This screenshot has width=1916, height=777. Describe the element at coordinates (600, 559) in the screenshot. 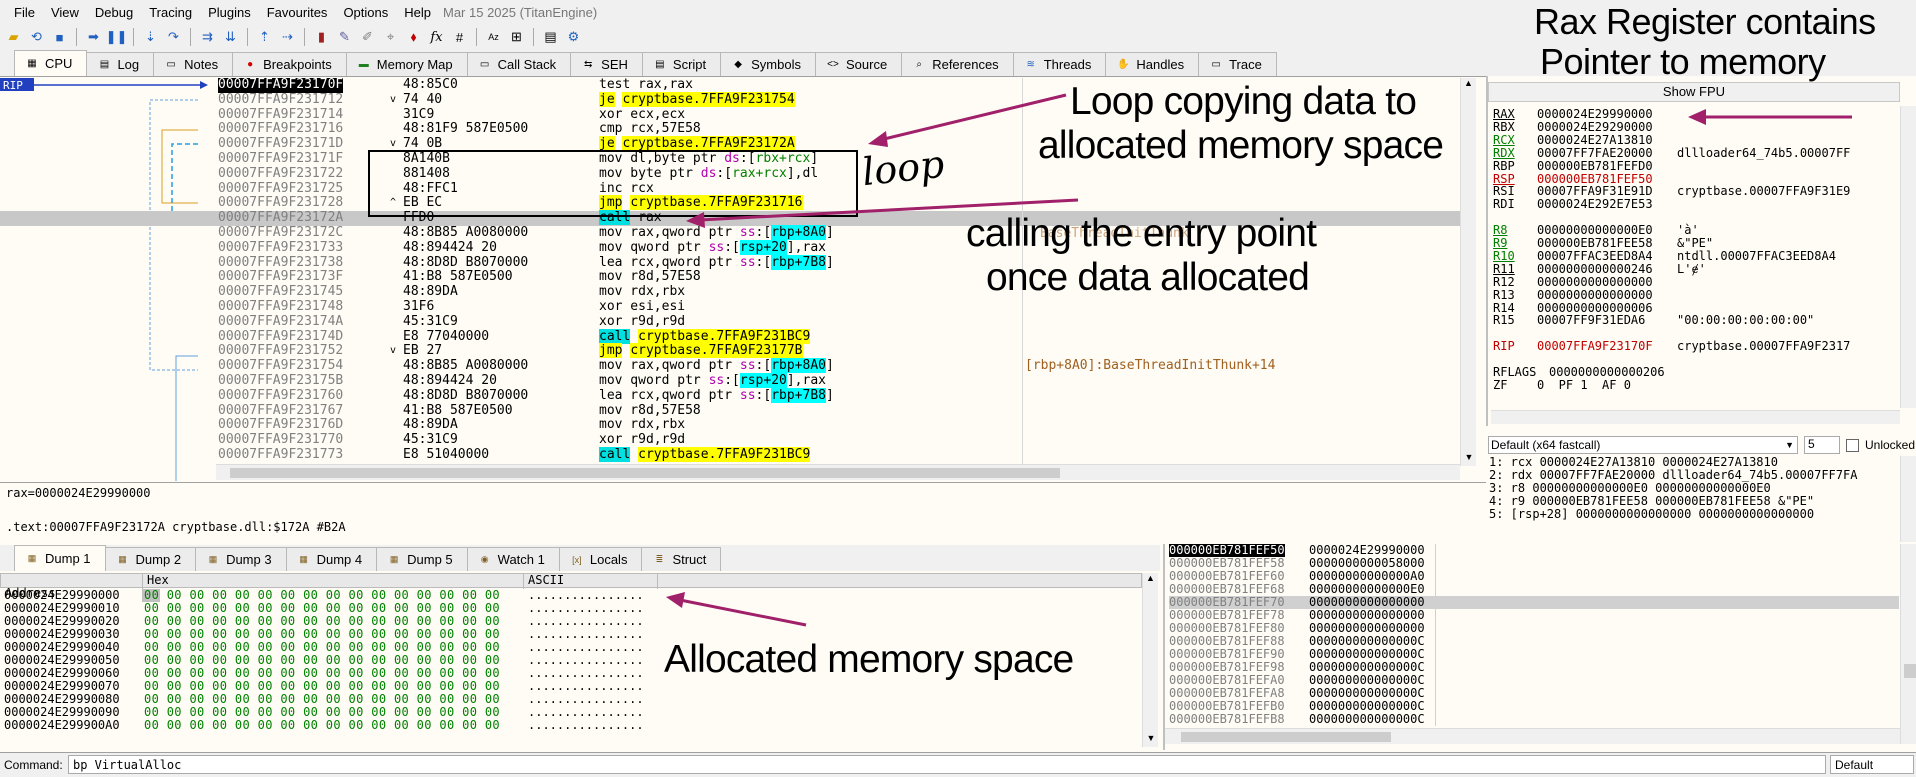

I see `tab-locals: [x] Locals` at that location.